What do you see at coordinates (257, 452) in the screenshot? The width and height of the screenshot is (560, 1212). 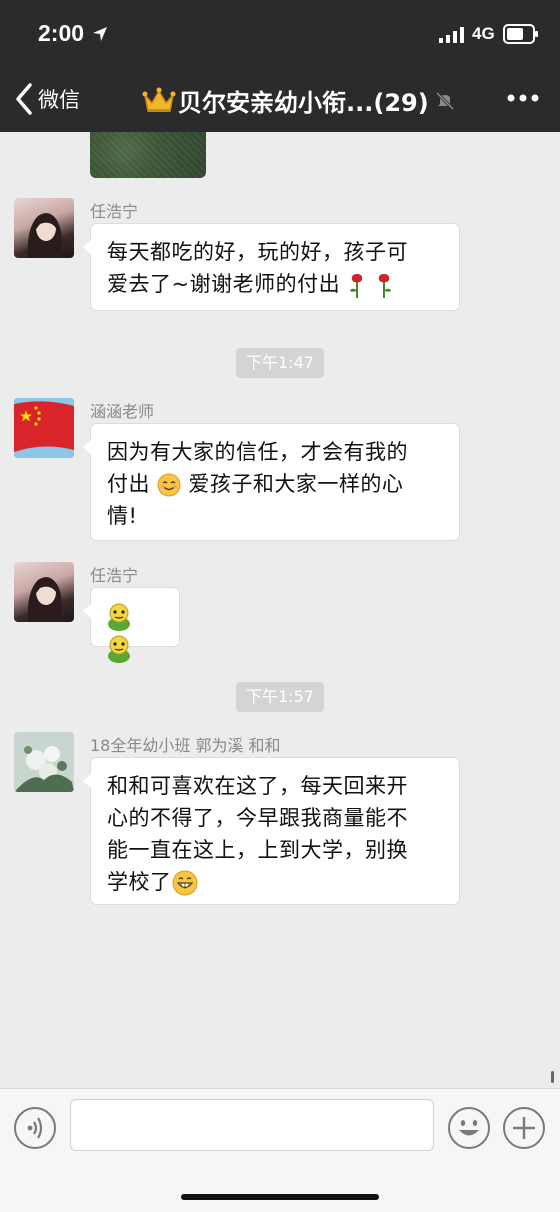 I see `message-line: 因为有大家的信任，才会有我的` at bounding box center [257, 452].